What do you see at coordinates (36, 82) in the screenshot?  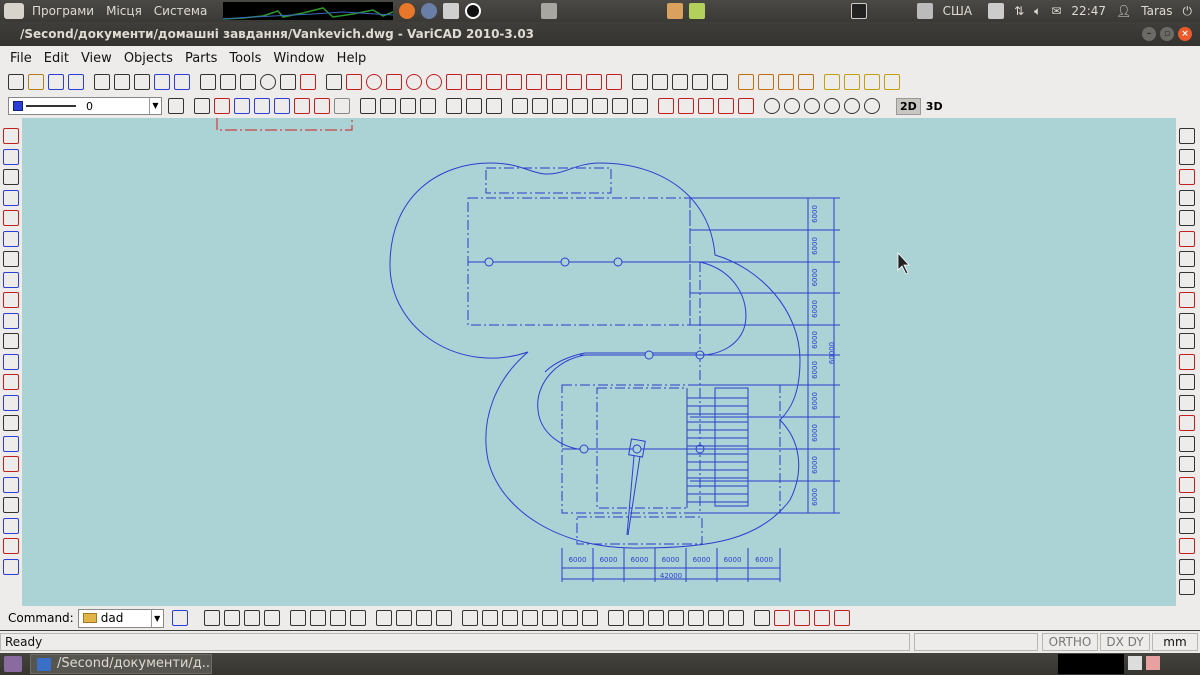 I see `open-file-icon` at bounding box center [36, 82].